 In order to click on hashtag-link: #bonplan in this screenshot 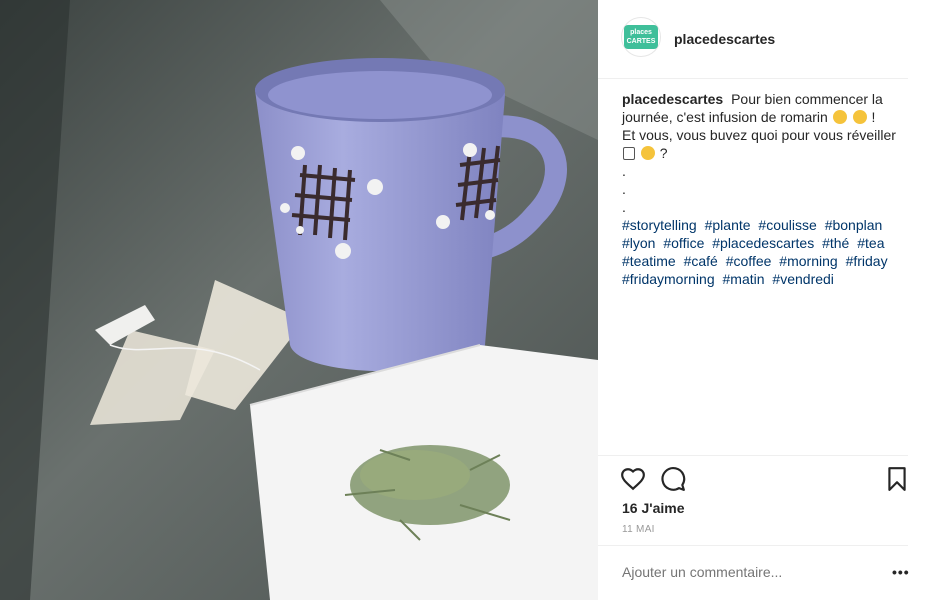, I will do `click(854, 225)`.